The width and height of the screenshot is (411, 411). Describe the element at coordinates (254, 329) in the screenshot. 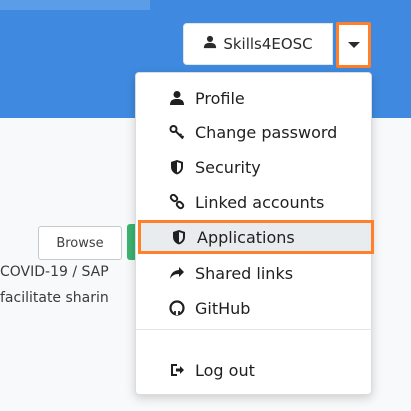

I see `menu-divider` at that location.